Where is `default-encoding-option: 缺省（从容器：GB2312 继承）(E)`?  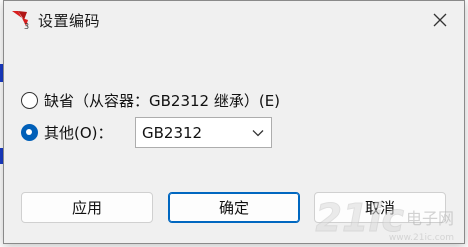 default-encoding-option: 缺省（从容器：GB2312 继承）(E) is located at coordinates (150, 100).